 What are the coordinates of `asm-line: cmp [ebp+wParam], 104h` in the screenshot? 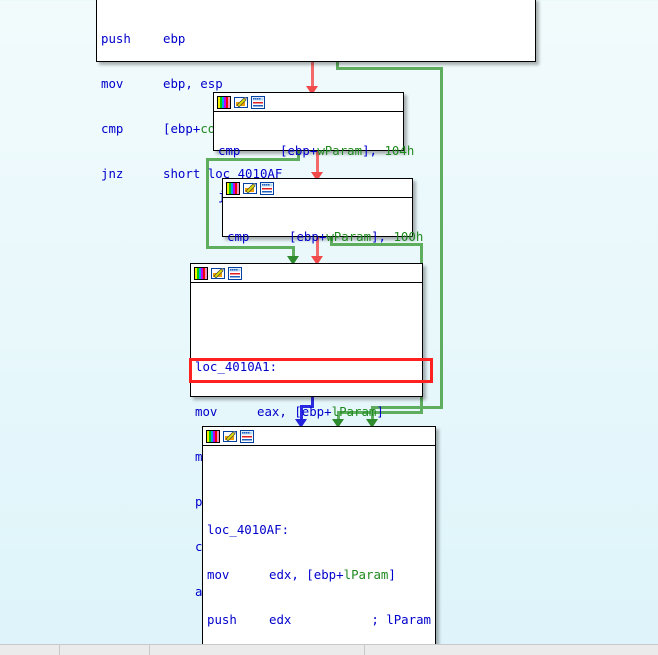 It's located at (316, 150).